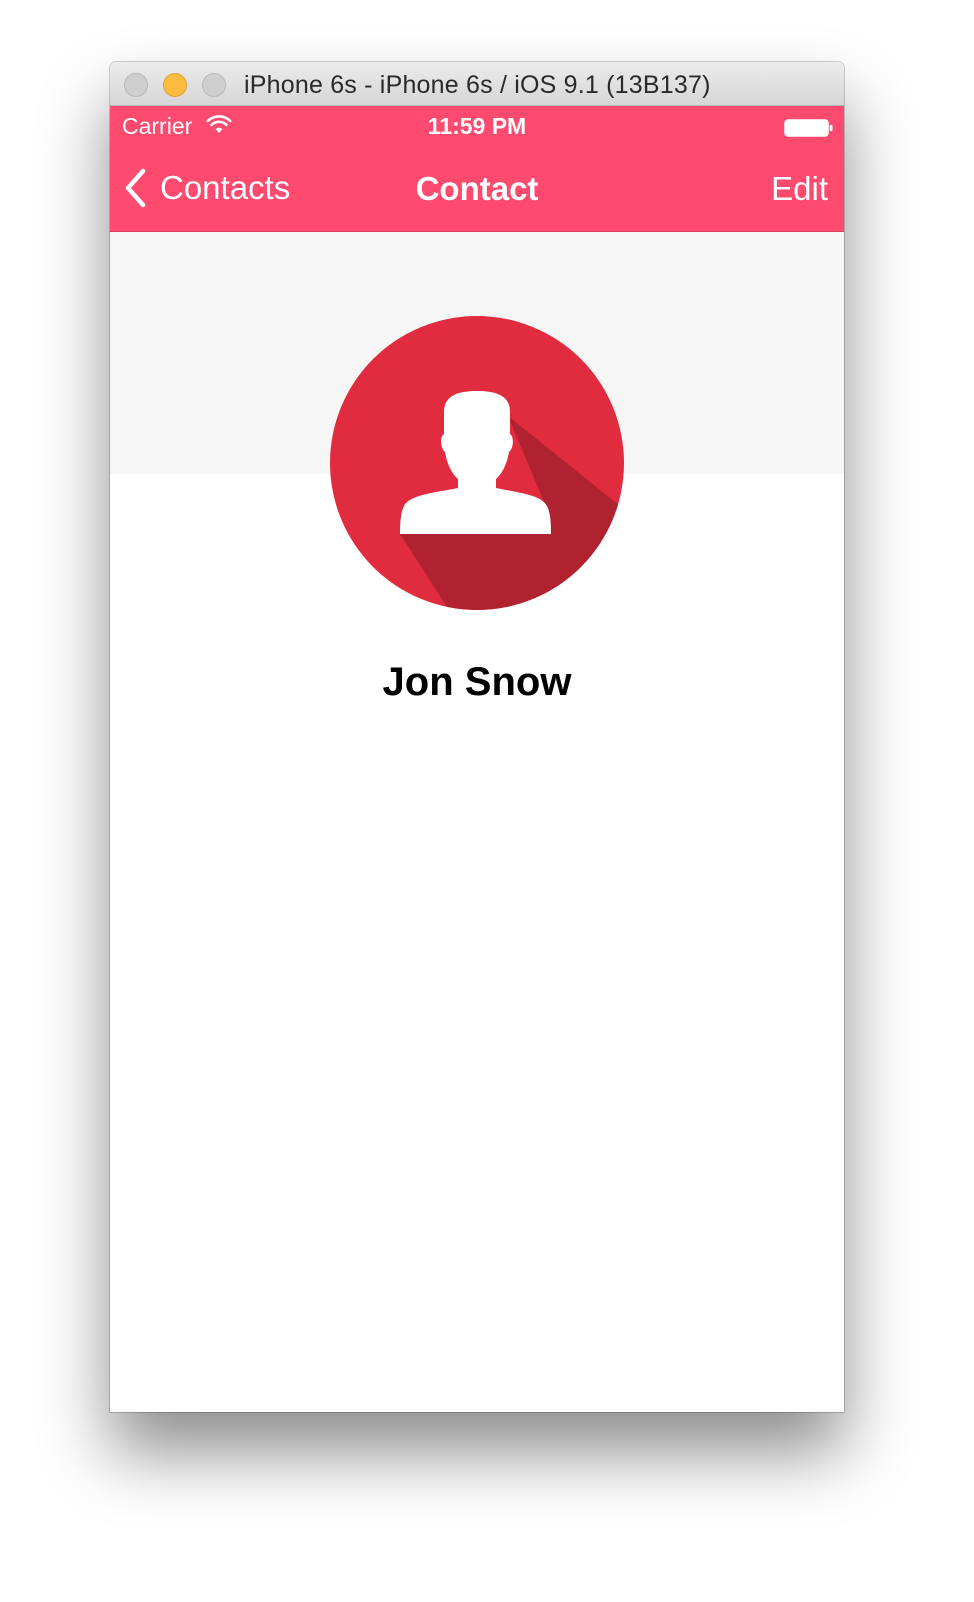 Image resolution: width=974 pixels, height=1602 pixels. I want to click on close-window-button, so click(136, 85).